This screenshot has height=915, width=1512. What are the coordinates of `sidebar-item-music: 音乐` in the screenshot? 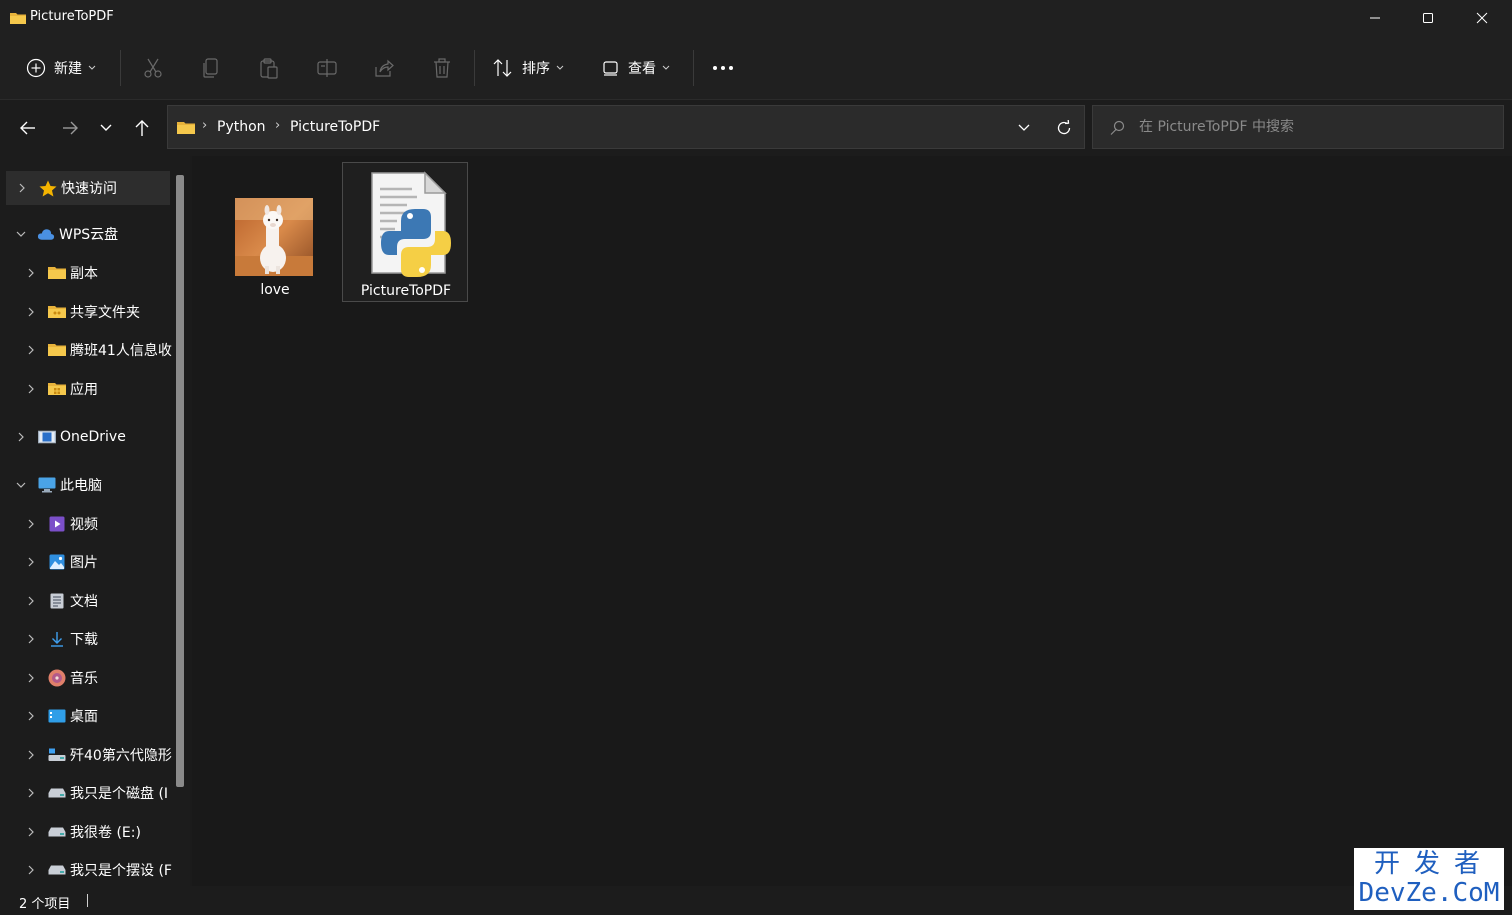 It's located at (86, 678).